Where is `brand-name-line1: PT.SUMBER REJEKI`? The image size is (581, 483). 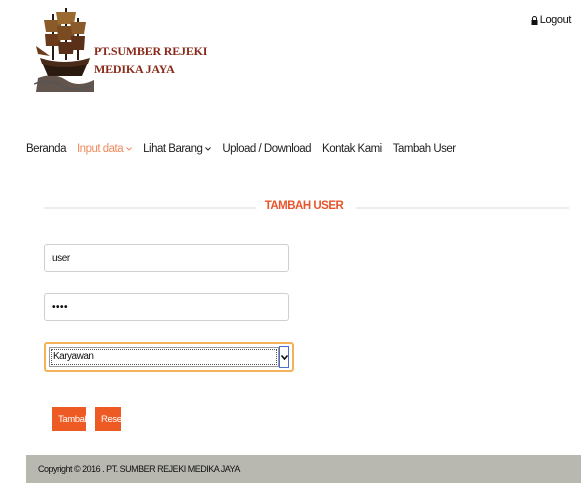 brand-name-line1: PT.SUMBER REJEKI is located at coordinates (151, 51).